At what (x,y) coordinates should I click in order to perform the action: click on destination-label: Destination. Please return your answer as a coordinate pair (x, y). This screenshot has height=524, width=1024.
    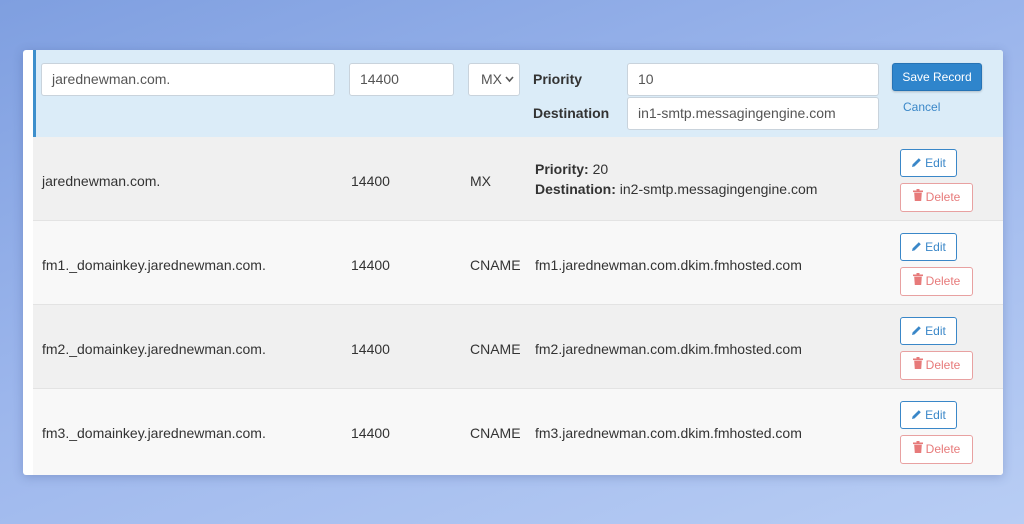
    Looking at the image, I should click on (571, 113).